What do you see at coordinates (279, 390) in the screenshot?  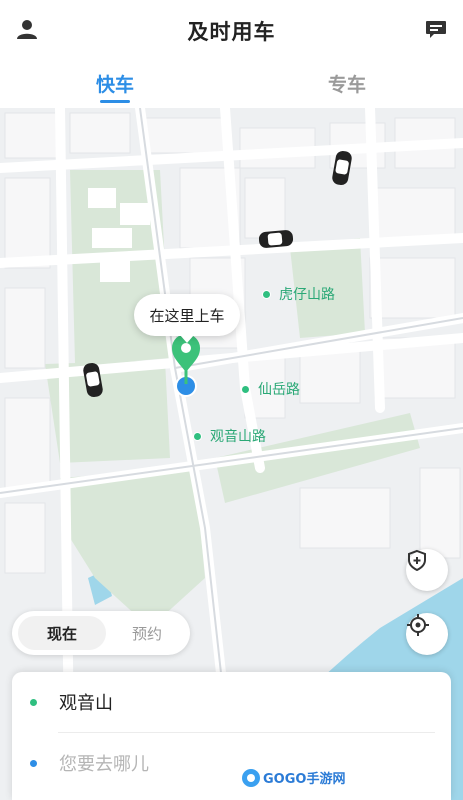 I see `poi-label: 仙岳路` at bounding box center [279, 390].